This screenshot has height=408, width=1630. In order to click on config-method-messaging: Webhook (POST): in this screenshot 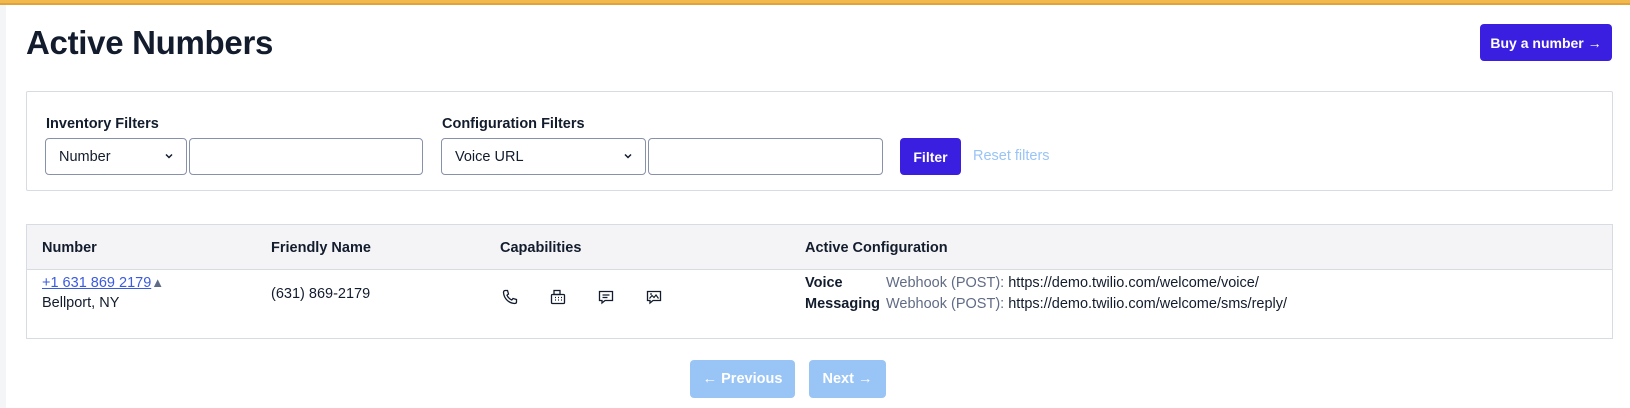, I will do `click(945, 304)`.